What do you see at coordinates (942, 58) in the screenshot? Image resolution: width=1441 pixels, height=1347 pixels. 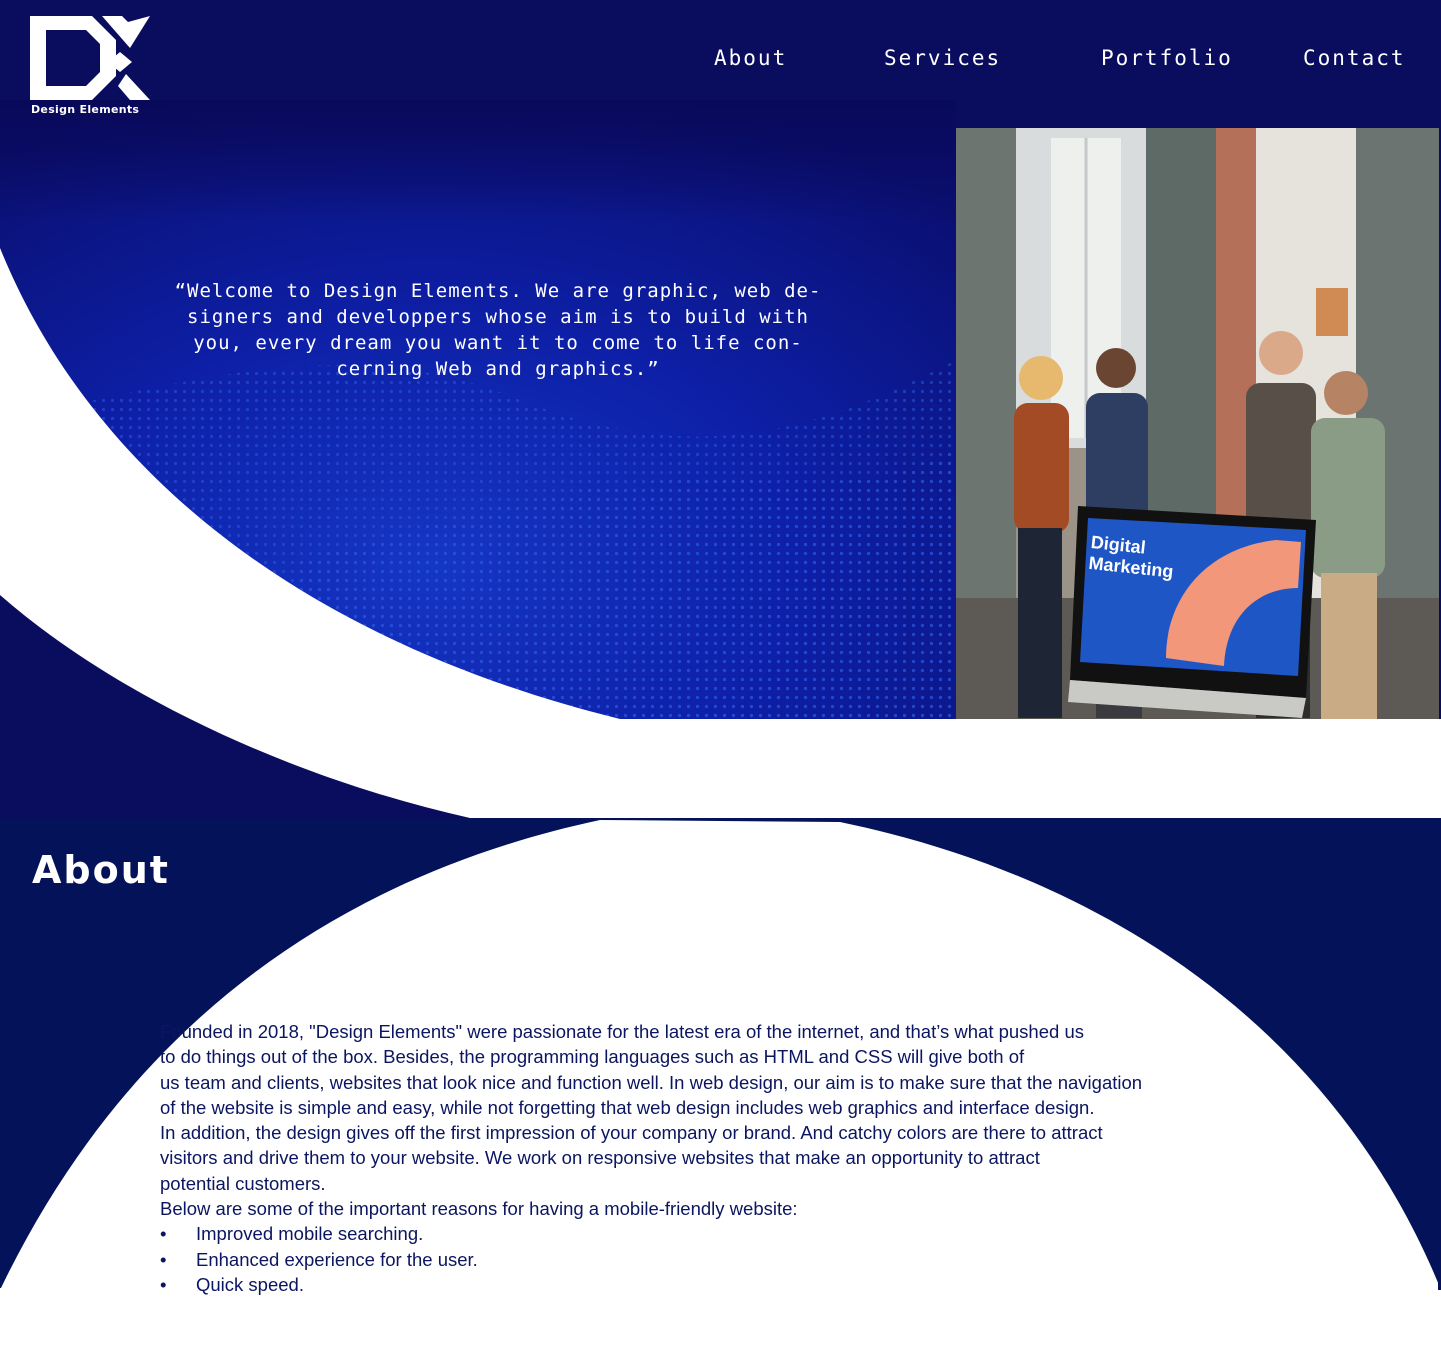 I see `nav-link-services: Services` at bounding box center [942, 58].